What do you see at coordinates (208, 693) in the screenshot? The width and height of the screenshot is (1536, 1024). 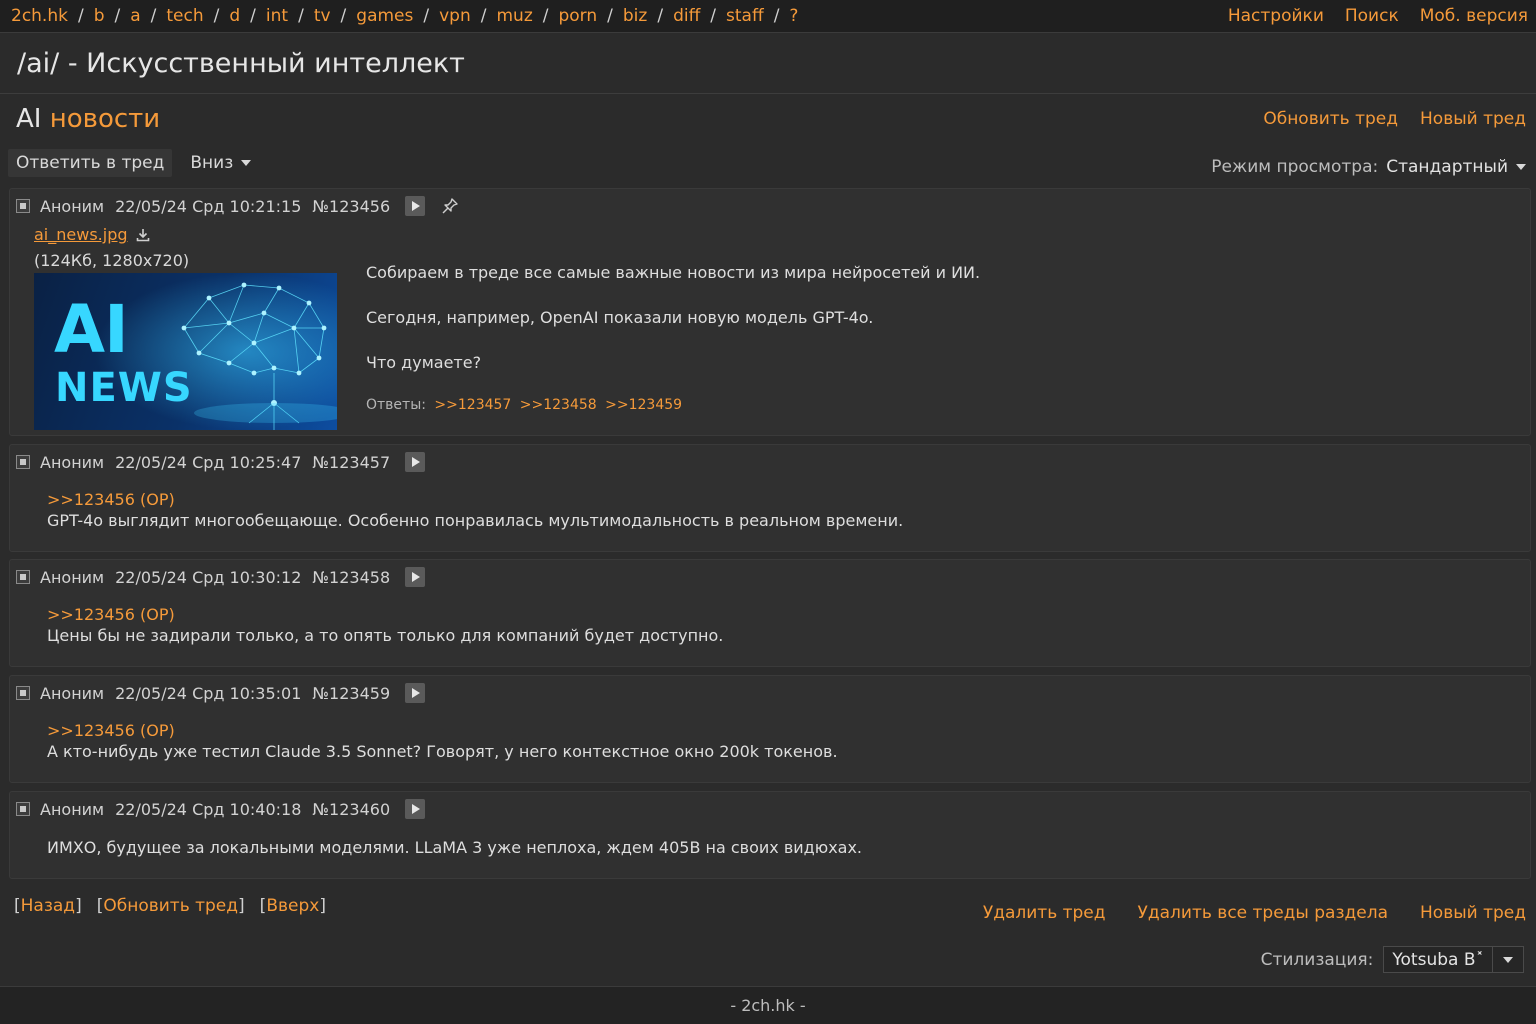 I see `post-date: 22/05/24 Срд 10:35:01` at bounding box center [208, 693].